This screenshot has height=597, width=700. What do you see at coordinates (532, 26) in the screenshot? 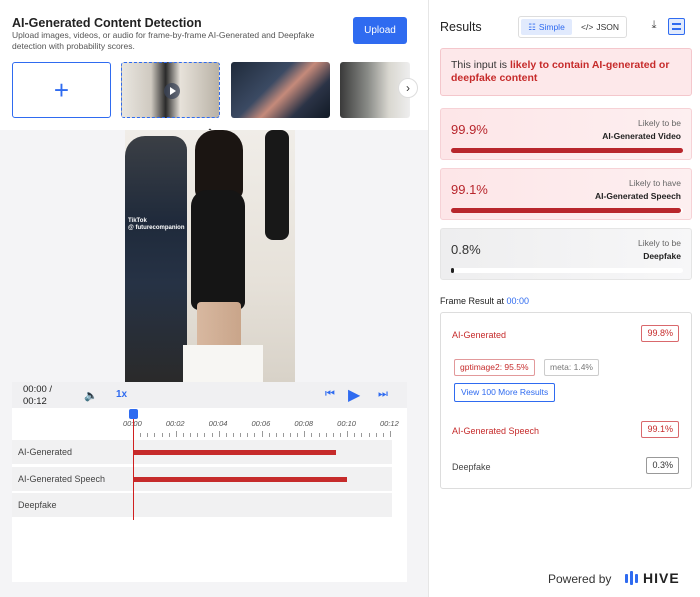
I see `list-icon: ☷` at bounding box center [532, 26].